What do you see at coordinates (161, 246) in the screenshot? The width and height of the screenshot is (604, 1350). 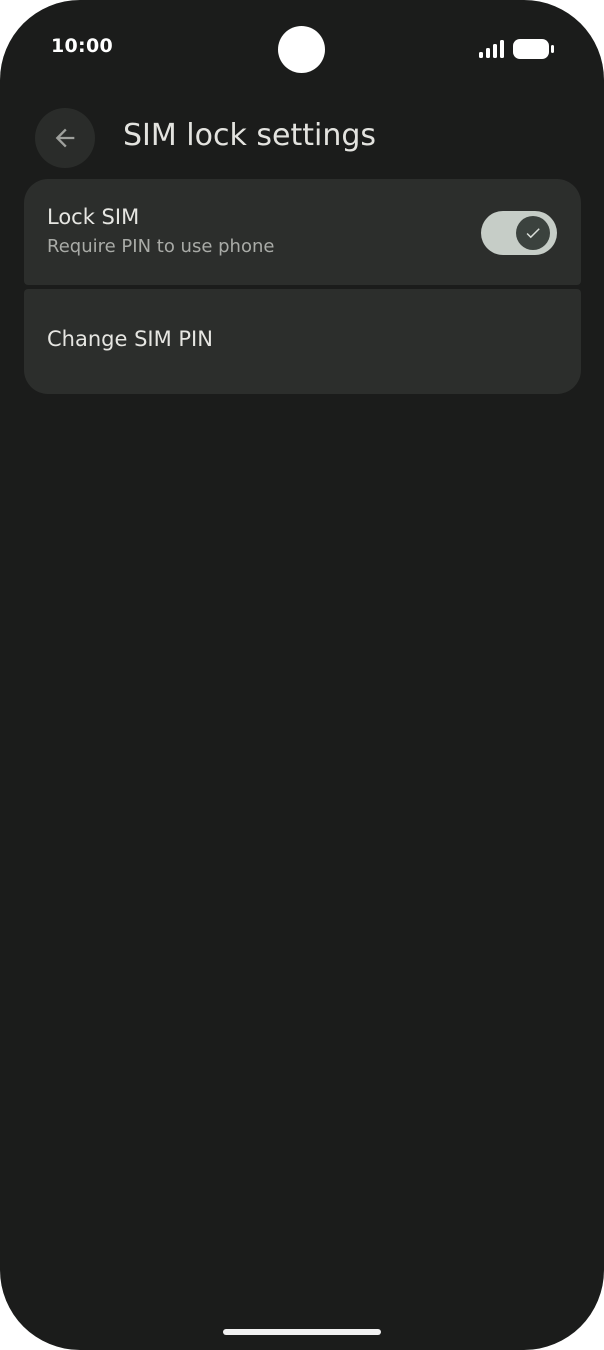 I see `lock-sim-summary: Require PIN to use phone` at bounding box center [161, 246].